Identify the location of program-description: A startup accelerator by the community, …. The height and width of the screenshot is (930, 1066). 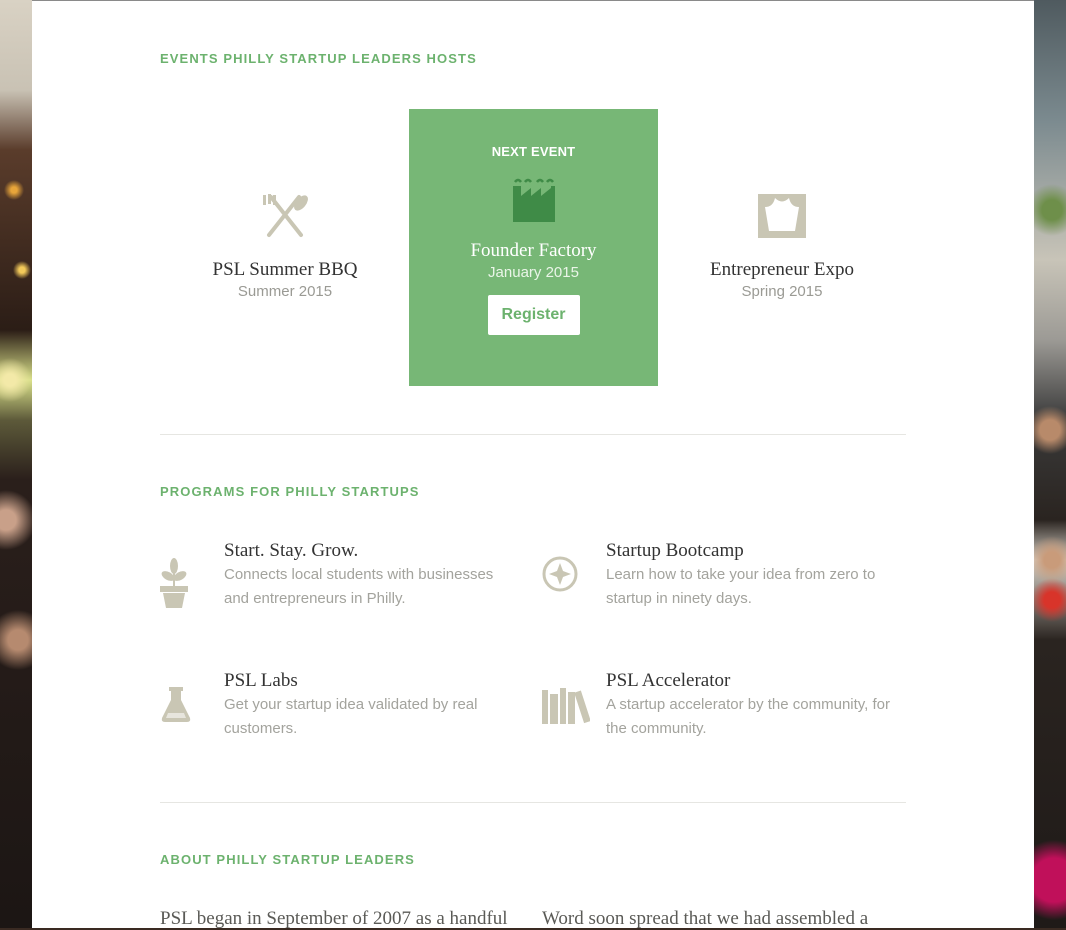
(748, 716).